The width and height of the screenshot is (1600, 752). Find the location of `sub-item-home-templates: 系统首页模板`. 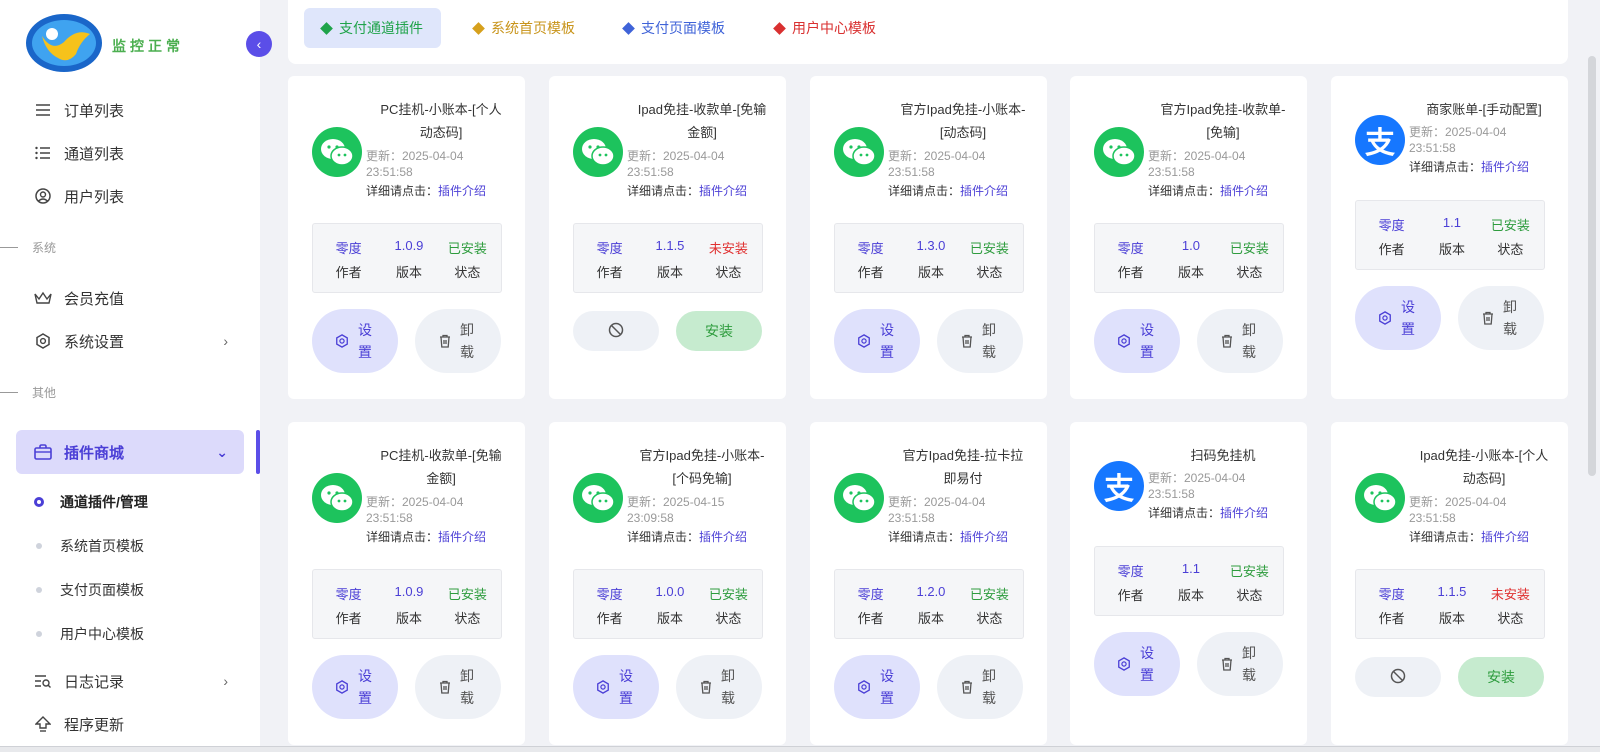

sub-item-home-templates: 系统首页模板 is located at coordinates (90, 546).